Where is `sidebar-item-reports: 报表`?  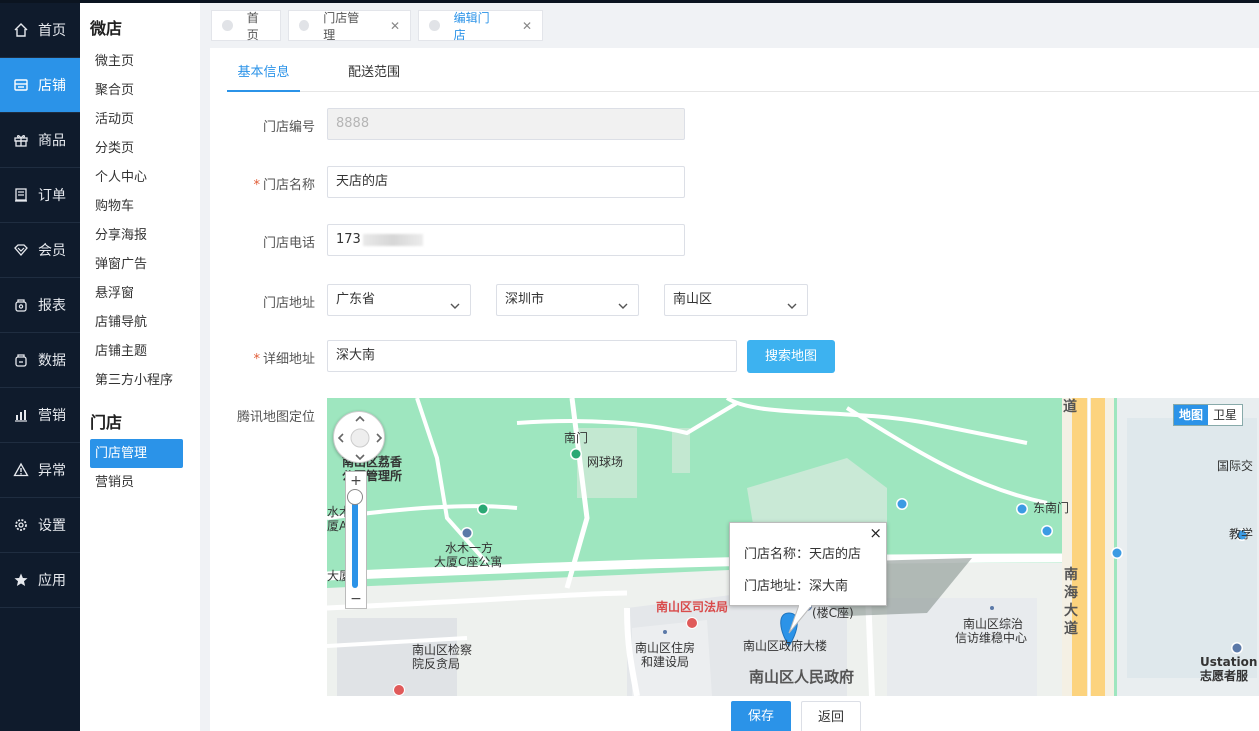 sidebar-item-reports: 报表 is located at coordinates (40, 305).